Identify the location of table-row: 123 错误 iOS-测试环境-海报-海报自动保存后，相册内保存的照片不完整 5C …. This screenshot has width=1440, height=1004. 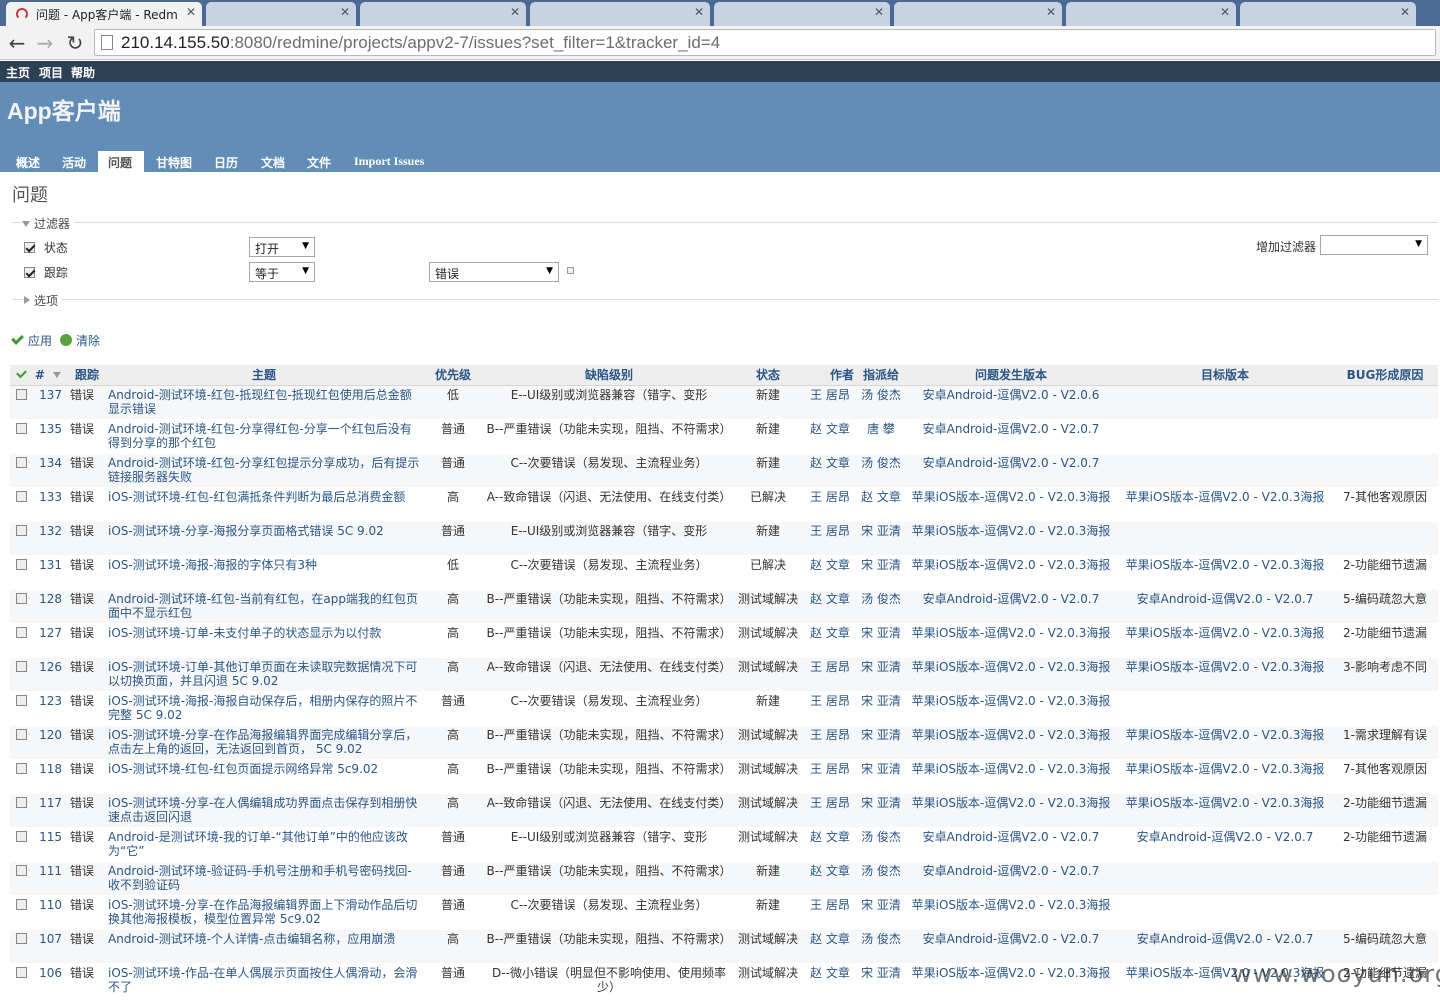
(724, 708).